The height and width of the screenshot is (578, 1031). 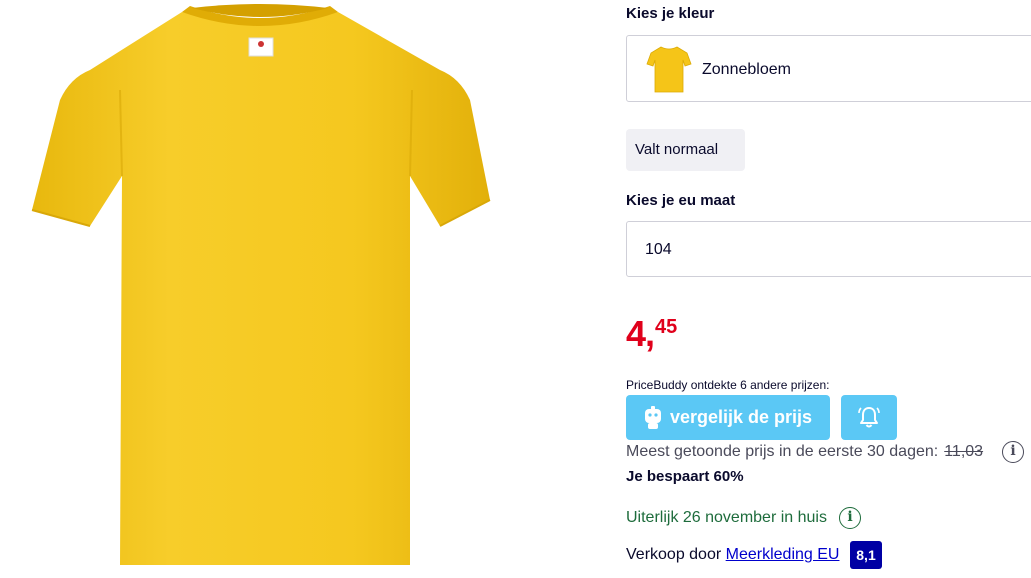 I want to click on pricebuddy-mascot-icon, so click(x=653, y=417).